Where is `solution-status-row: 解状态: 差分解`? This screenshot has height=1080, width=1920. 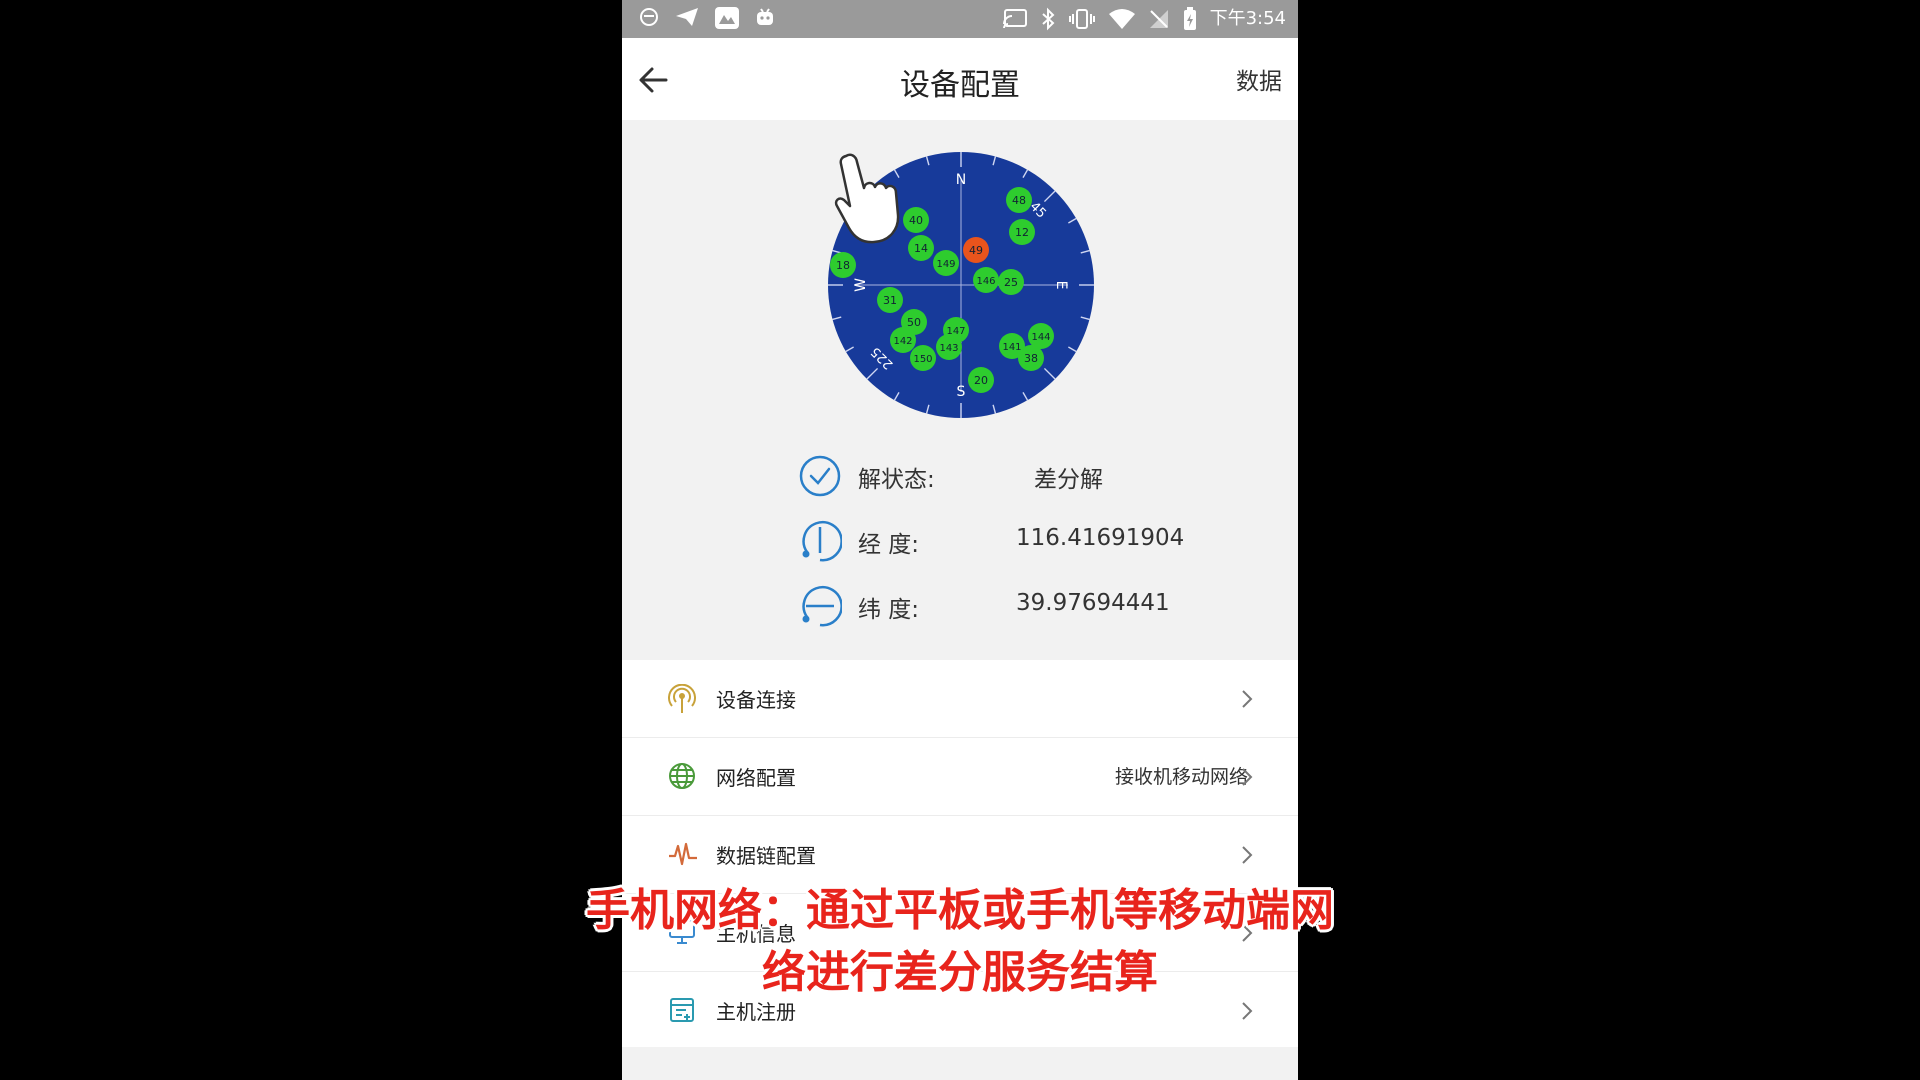
solution-status-row: 解状态: 差分解 is located at coordinates (1008, 476).